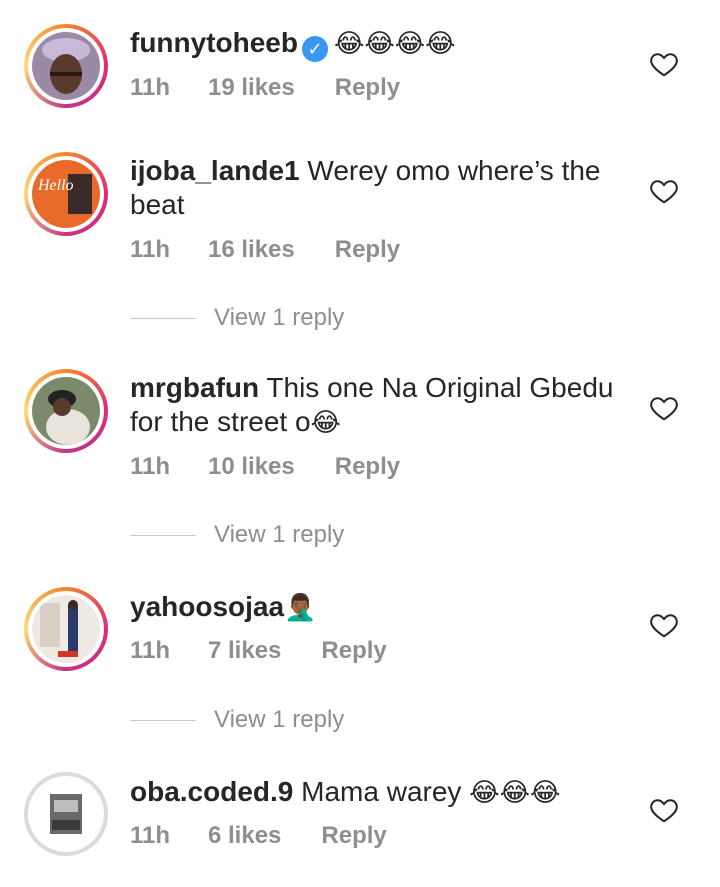  I want to click on comment-body: oba.coded.9 Mama warey 😂😂😂, so click(375, 792).